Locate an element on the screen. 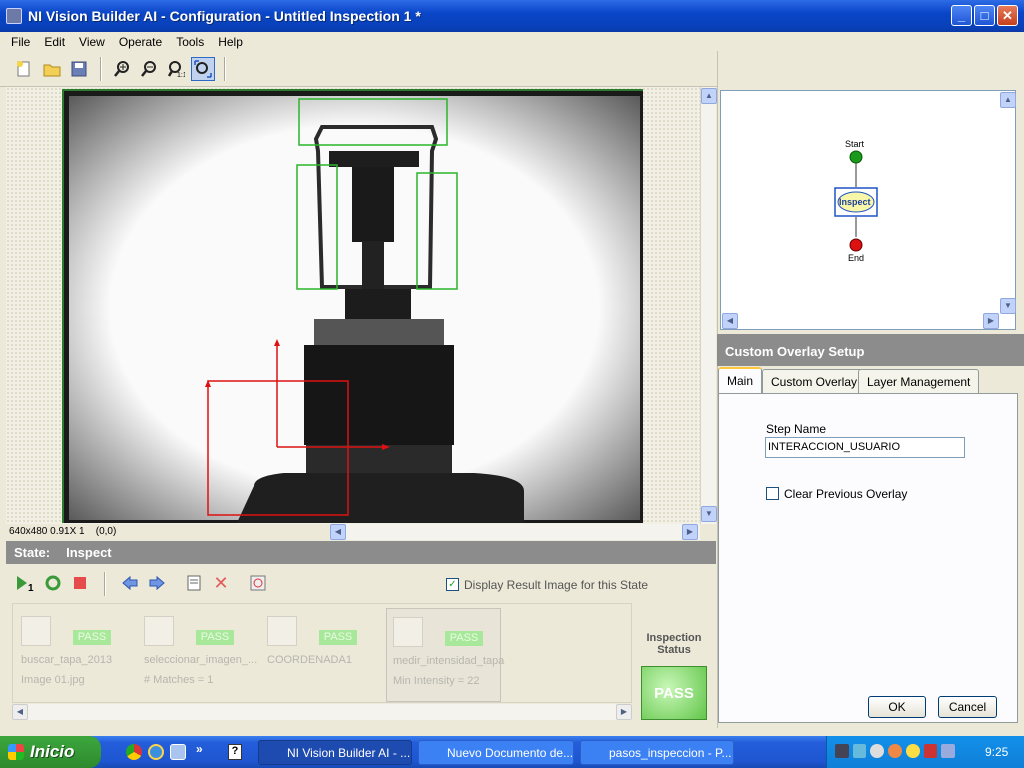 This screenshot has width=1024, height=768. clear-overlay-checkbox is located at coordinates (772, 493).